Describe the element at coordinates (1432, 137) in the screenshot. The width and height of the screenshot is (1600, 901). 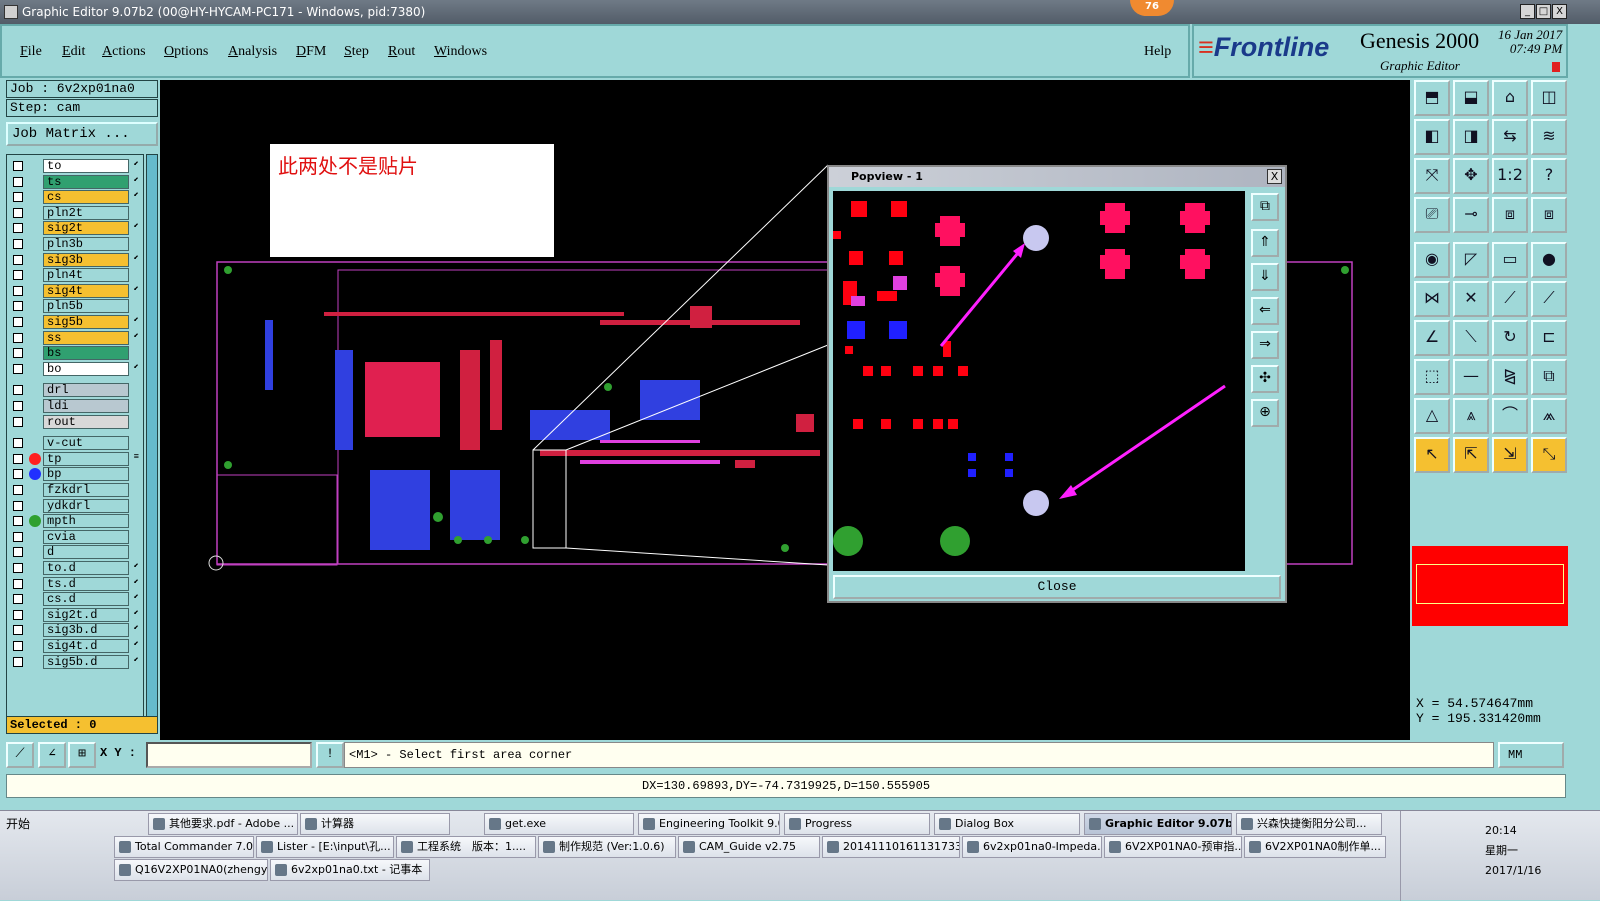
I see `move-left-icon: ◧` at that location.